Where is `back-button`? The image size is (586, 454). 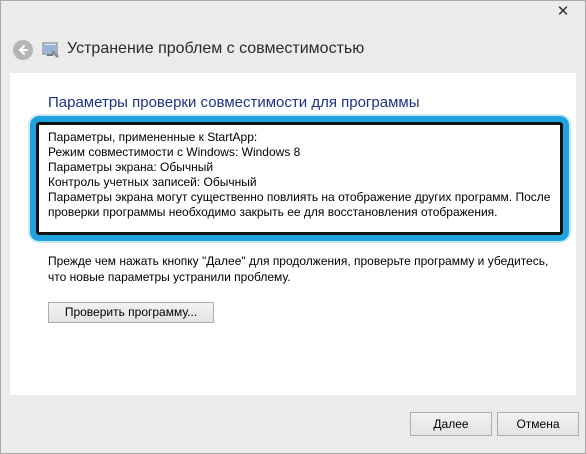 back-button is located at coordinates (23, 50).